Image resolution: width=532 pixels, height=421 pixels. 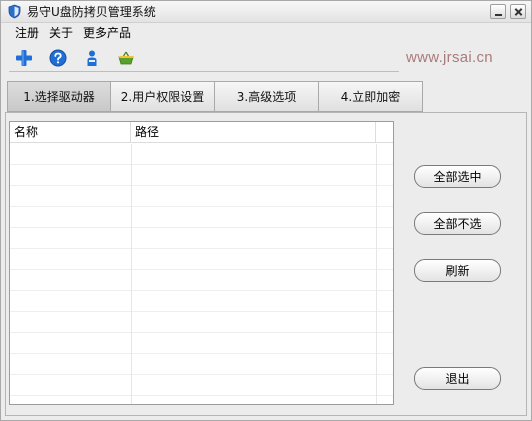 I want to click on toolbar, so click(x=75, y=58).